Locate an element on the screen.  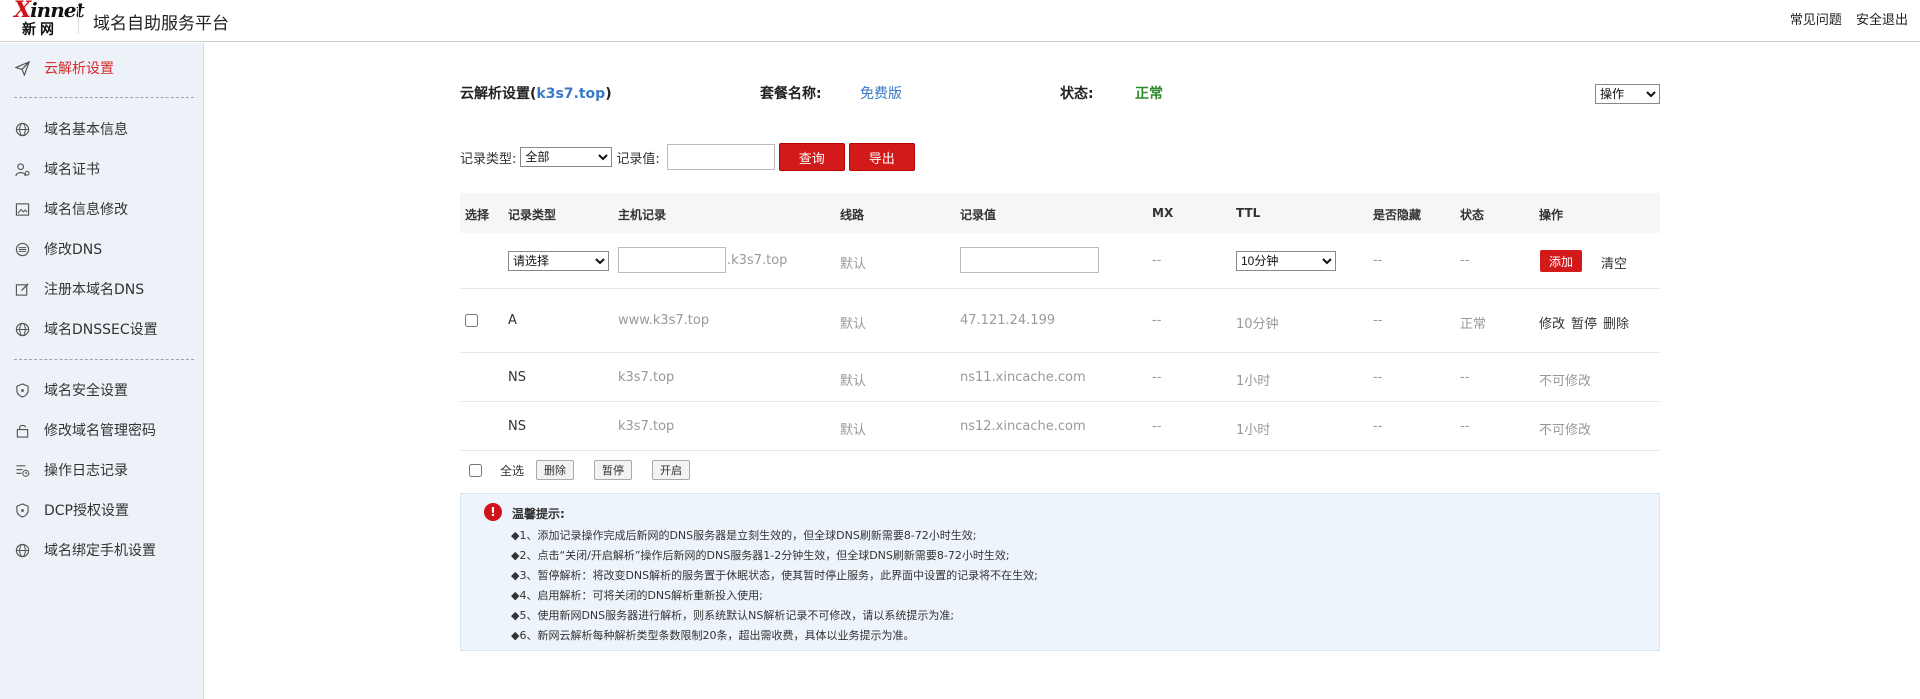
sidebar-item-dnssec: 域名DNSSEC设置 is located at coordinates (102, 329).